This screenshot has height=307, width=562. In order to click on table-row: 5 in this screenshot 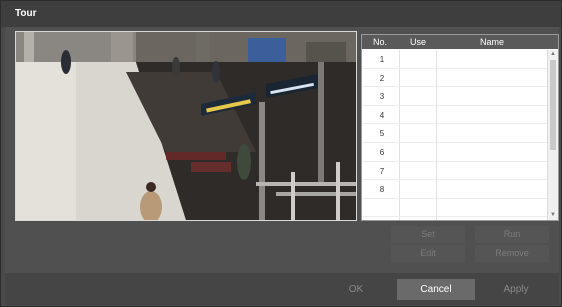, I will do `click(455, 133)`.